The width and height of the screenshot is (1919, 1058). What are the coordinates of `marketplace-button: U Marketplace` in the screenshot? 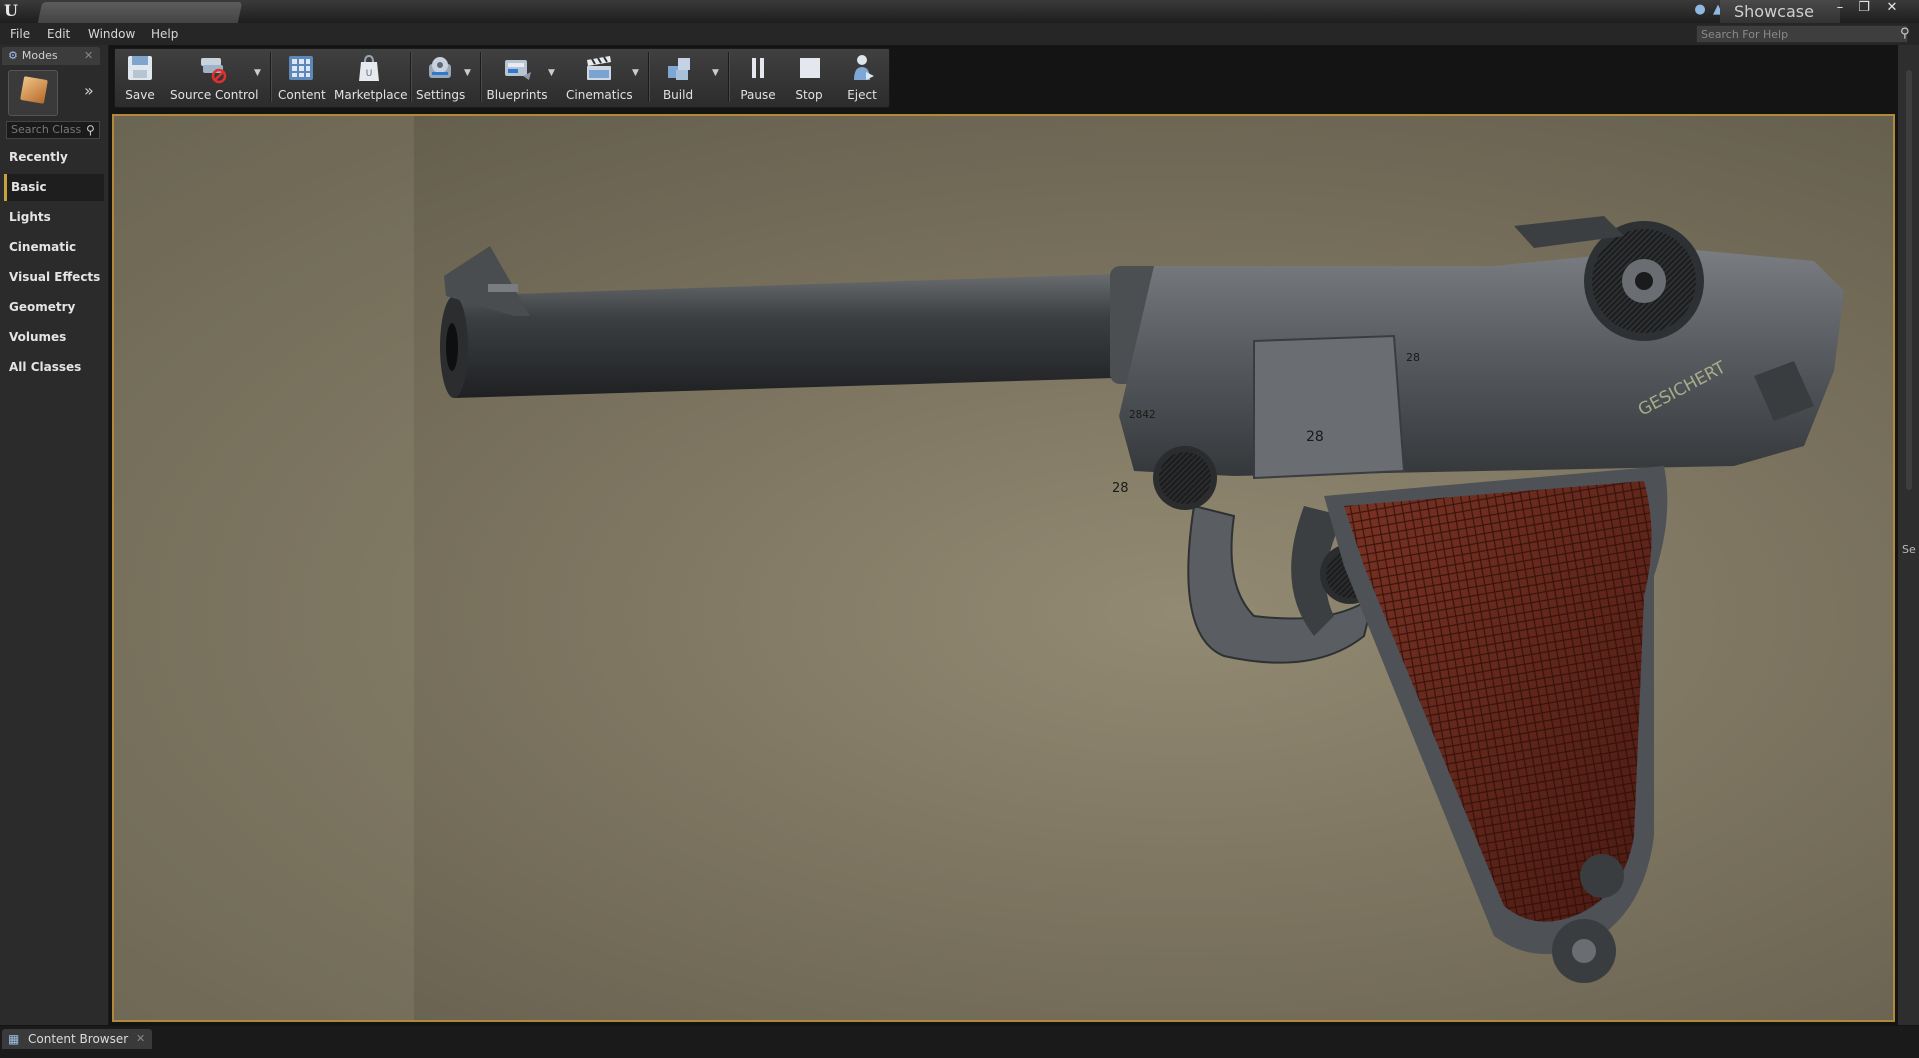 It's located at (371, 77).